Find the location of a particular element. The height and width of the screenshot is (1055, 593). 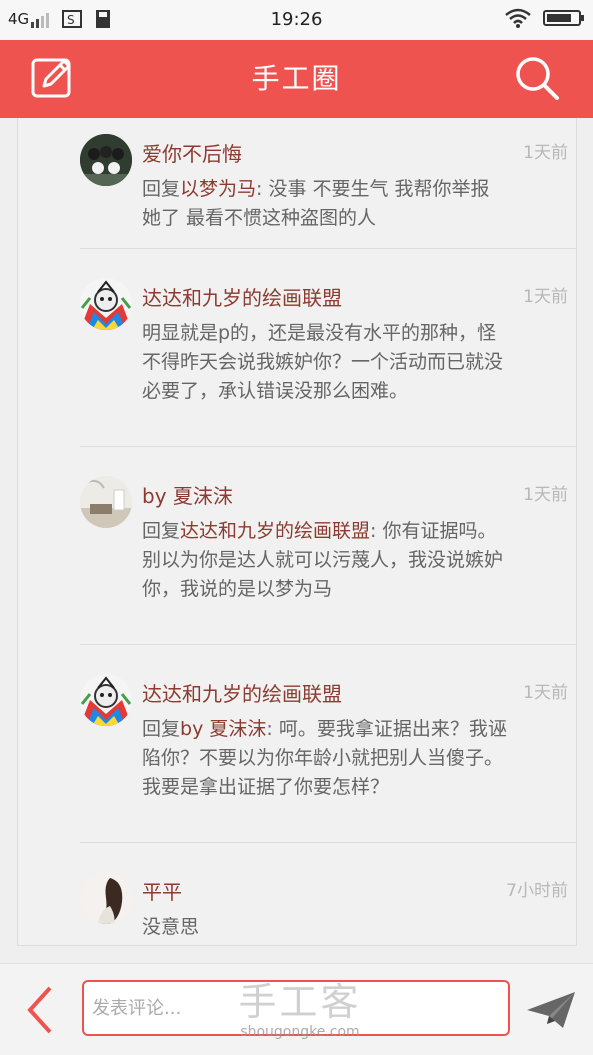

search-button is located at coordinates (538, 79).